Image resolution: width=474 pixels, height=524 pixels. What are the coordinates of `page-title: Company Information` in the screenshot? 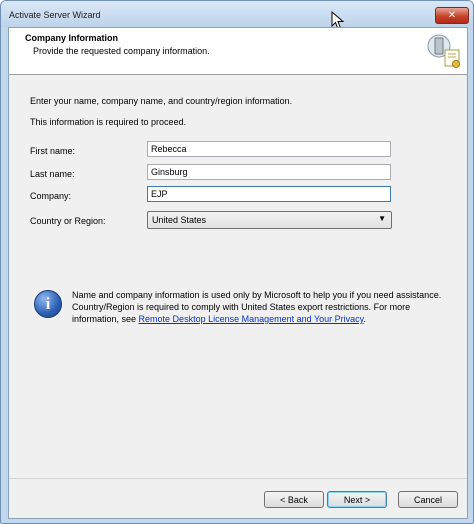 It's located at (72, 38).